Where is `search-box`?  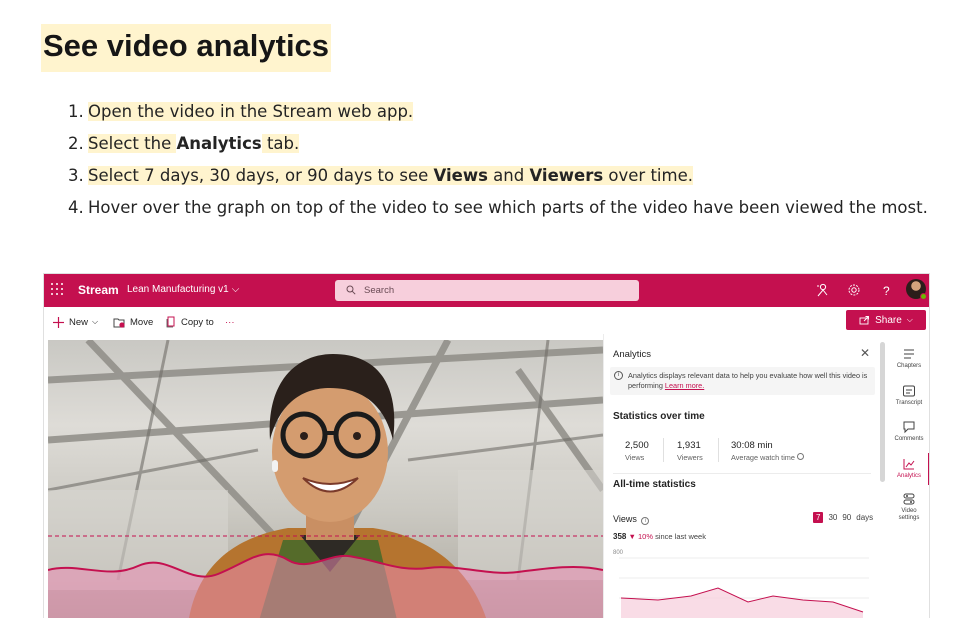 search-box is located at coordinates (487, 290).